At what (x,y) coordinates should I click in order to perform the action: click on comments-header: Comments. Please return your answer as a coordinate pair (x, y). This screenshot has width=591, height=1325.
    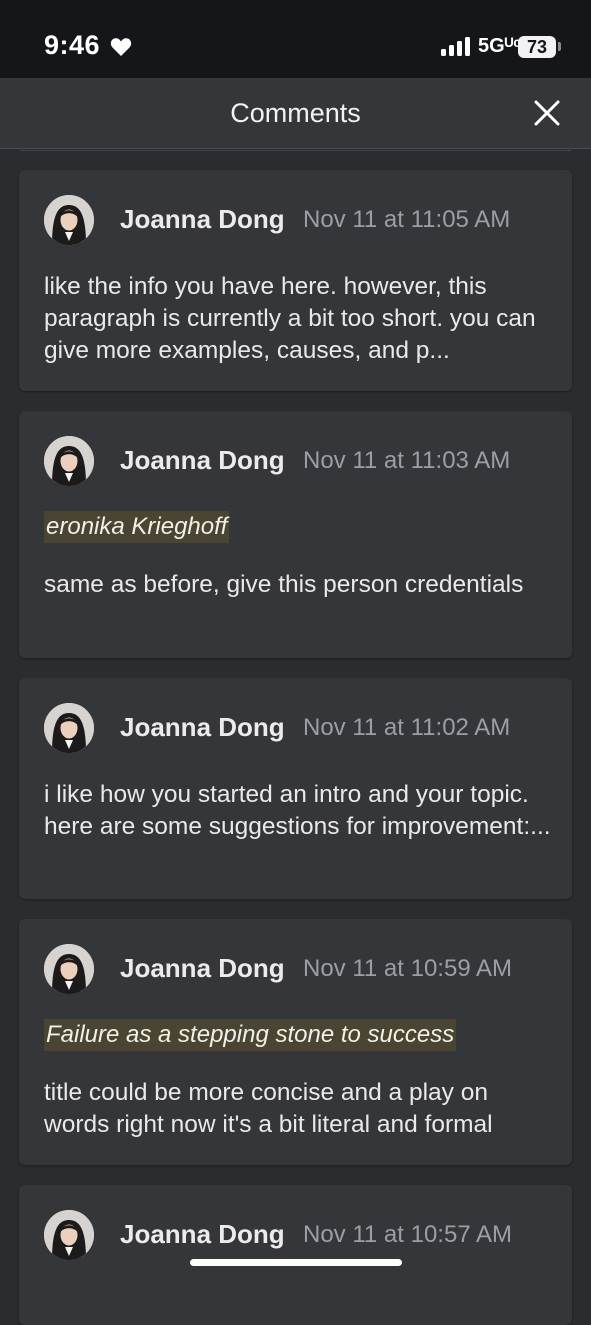
    Looking at the image, I should click on (295, 113).